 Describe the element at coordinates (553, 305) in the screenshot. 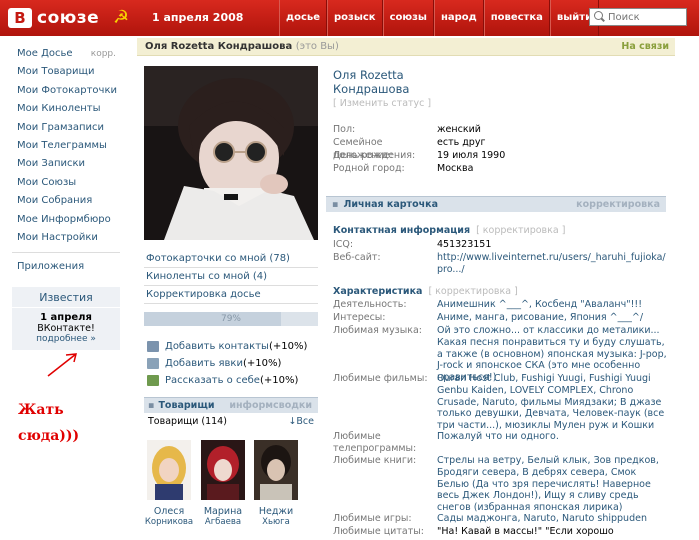

I see `info-value: Анимешник ^___^, Косбенд "Аваланч"!!!` at that location.